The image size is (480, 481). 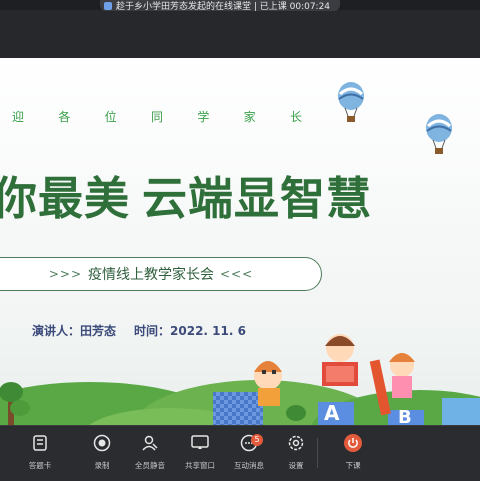 What do you see at coordinates (64, 117) in the screenshot?
I see `welcome-char: 各` at bounding box center [64, 117].